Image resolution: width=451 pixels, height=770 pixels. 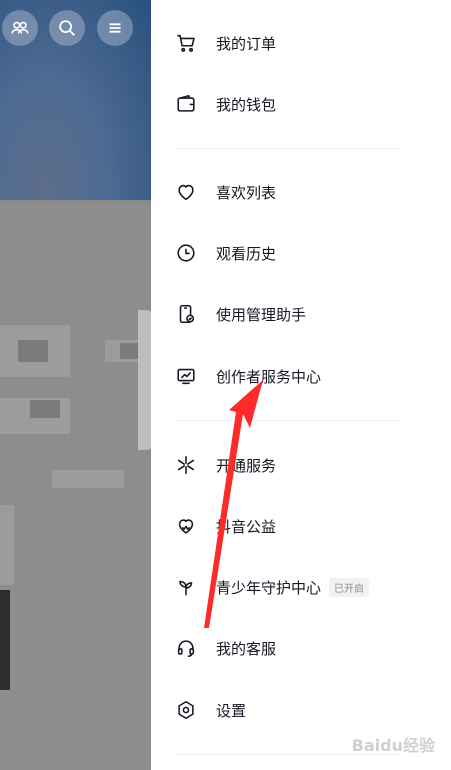 What do you see at coordinates (301, 43) in the screenshot?
I see `menu-item-orders: 我的订单` at bounding box center [301, 43].